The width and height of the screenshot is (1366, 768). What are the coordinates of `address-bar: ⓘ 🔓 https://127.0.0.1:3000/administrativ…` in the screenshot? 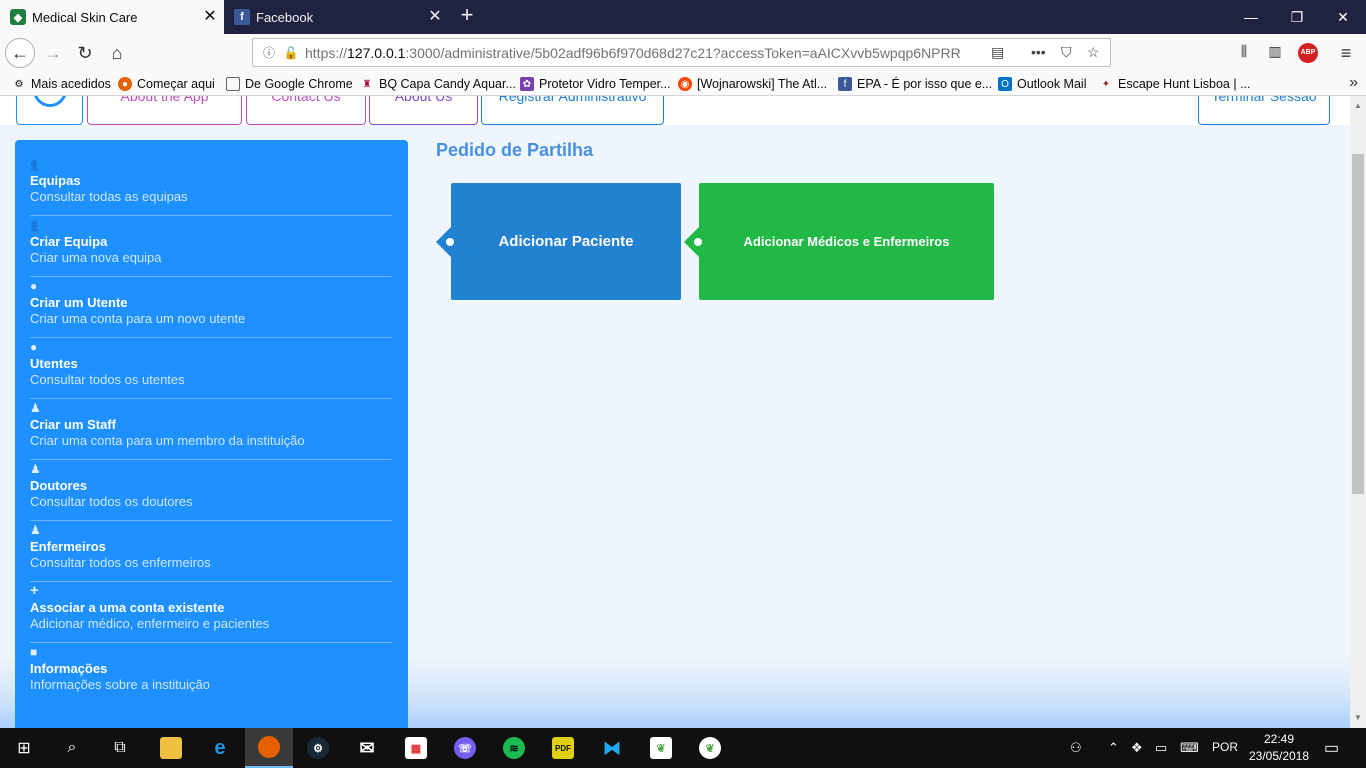 It's located at (681, 52).